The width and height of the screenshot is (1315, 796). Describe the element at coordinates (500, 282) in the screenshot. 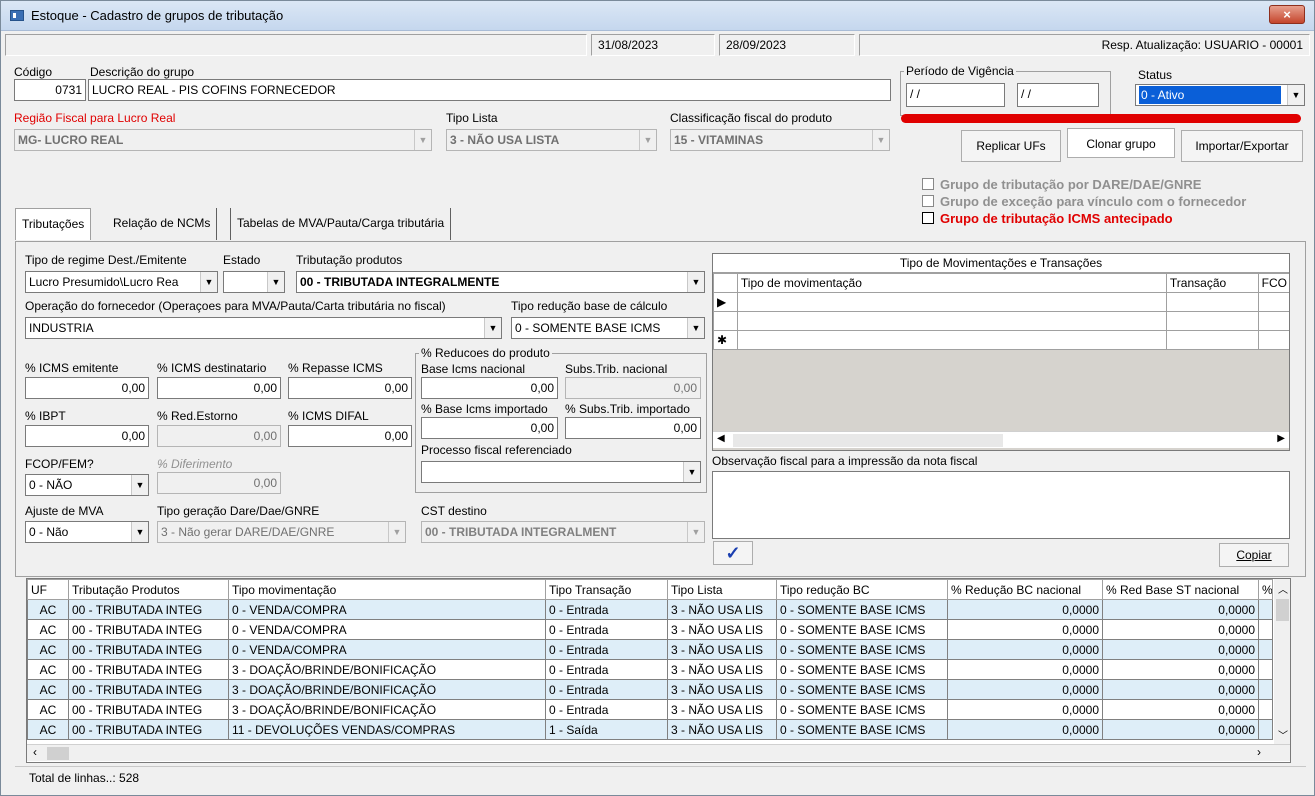

I see `trib-produtos-select: 00 - TRIBUTADA INTEGRALMENTE ▼` at that location.